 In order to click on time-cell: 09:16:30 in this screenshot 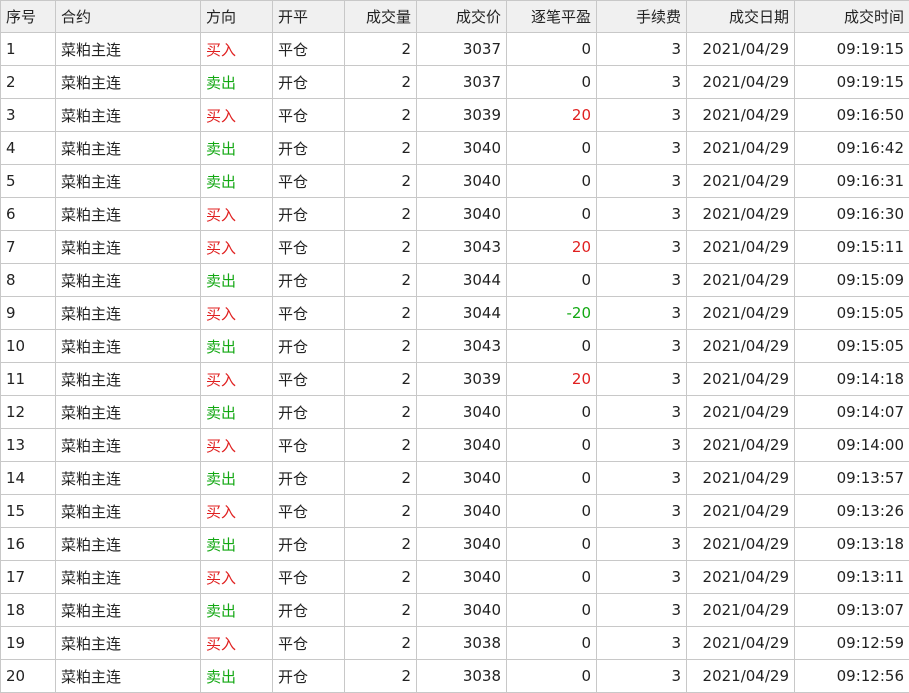, I will do `click(851, 214)`.